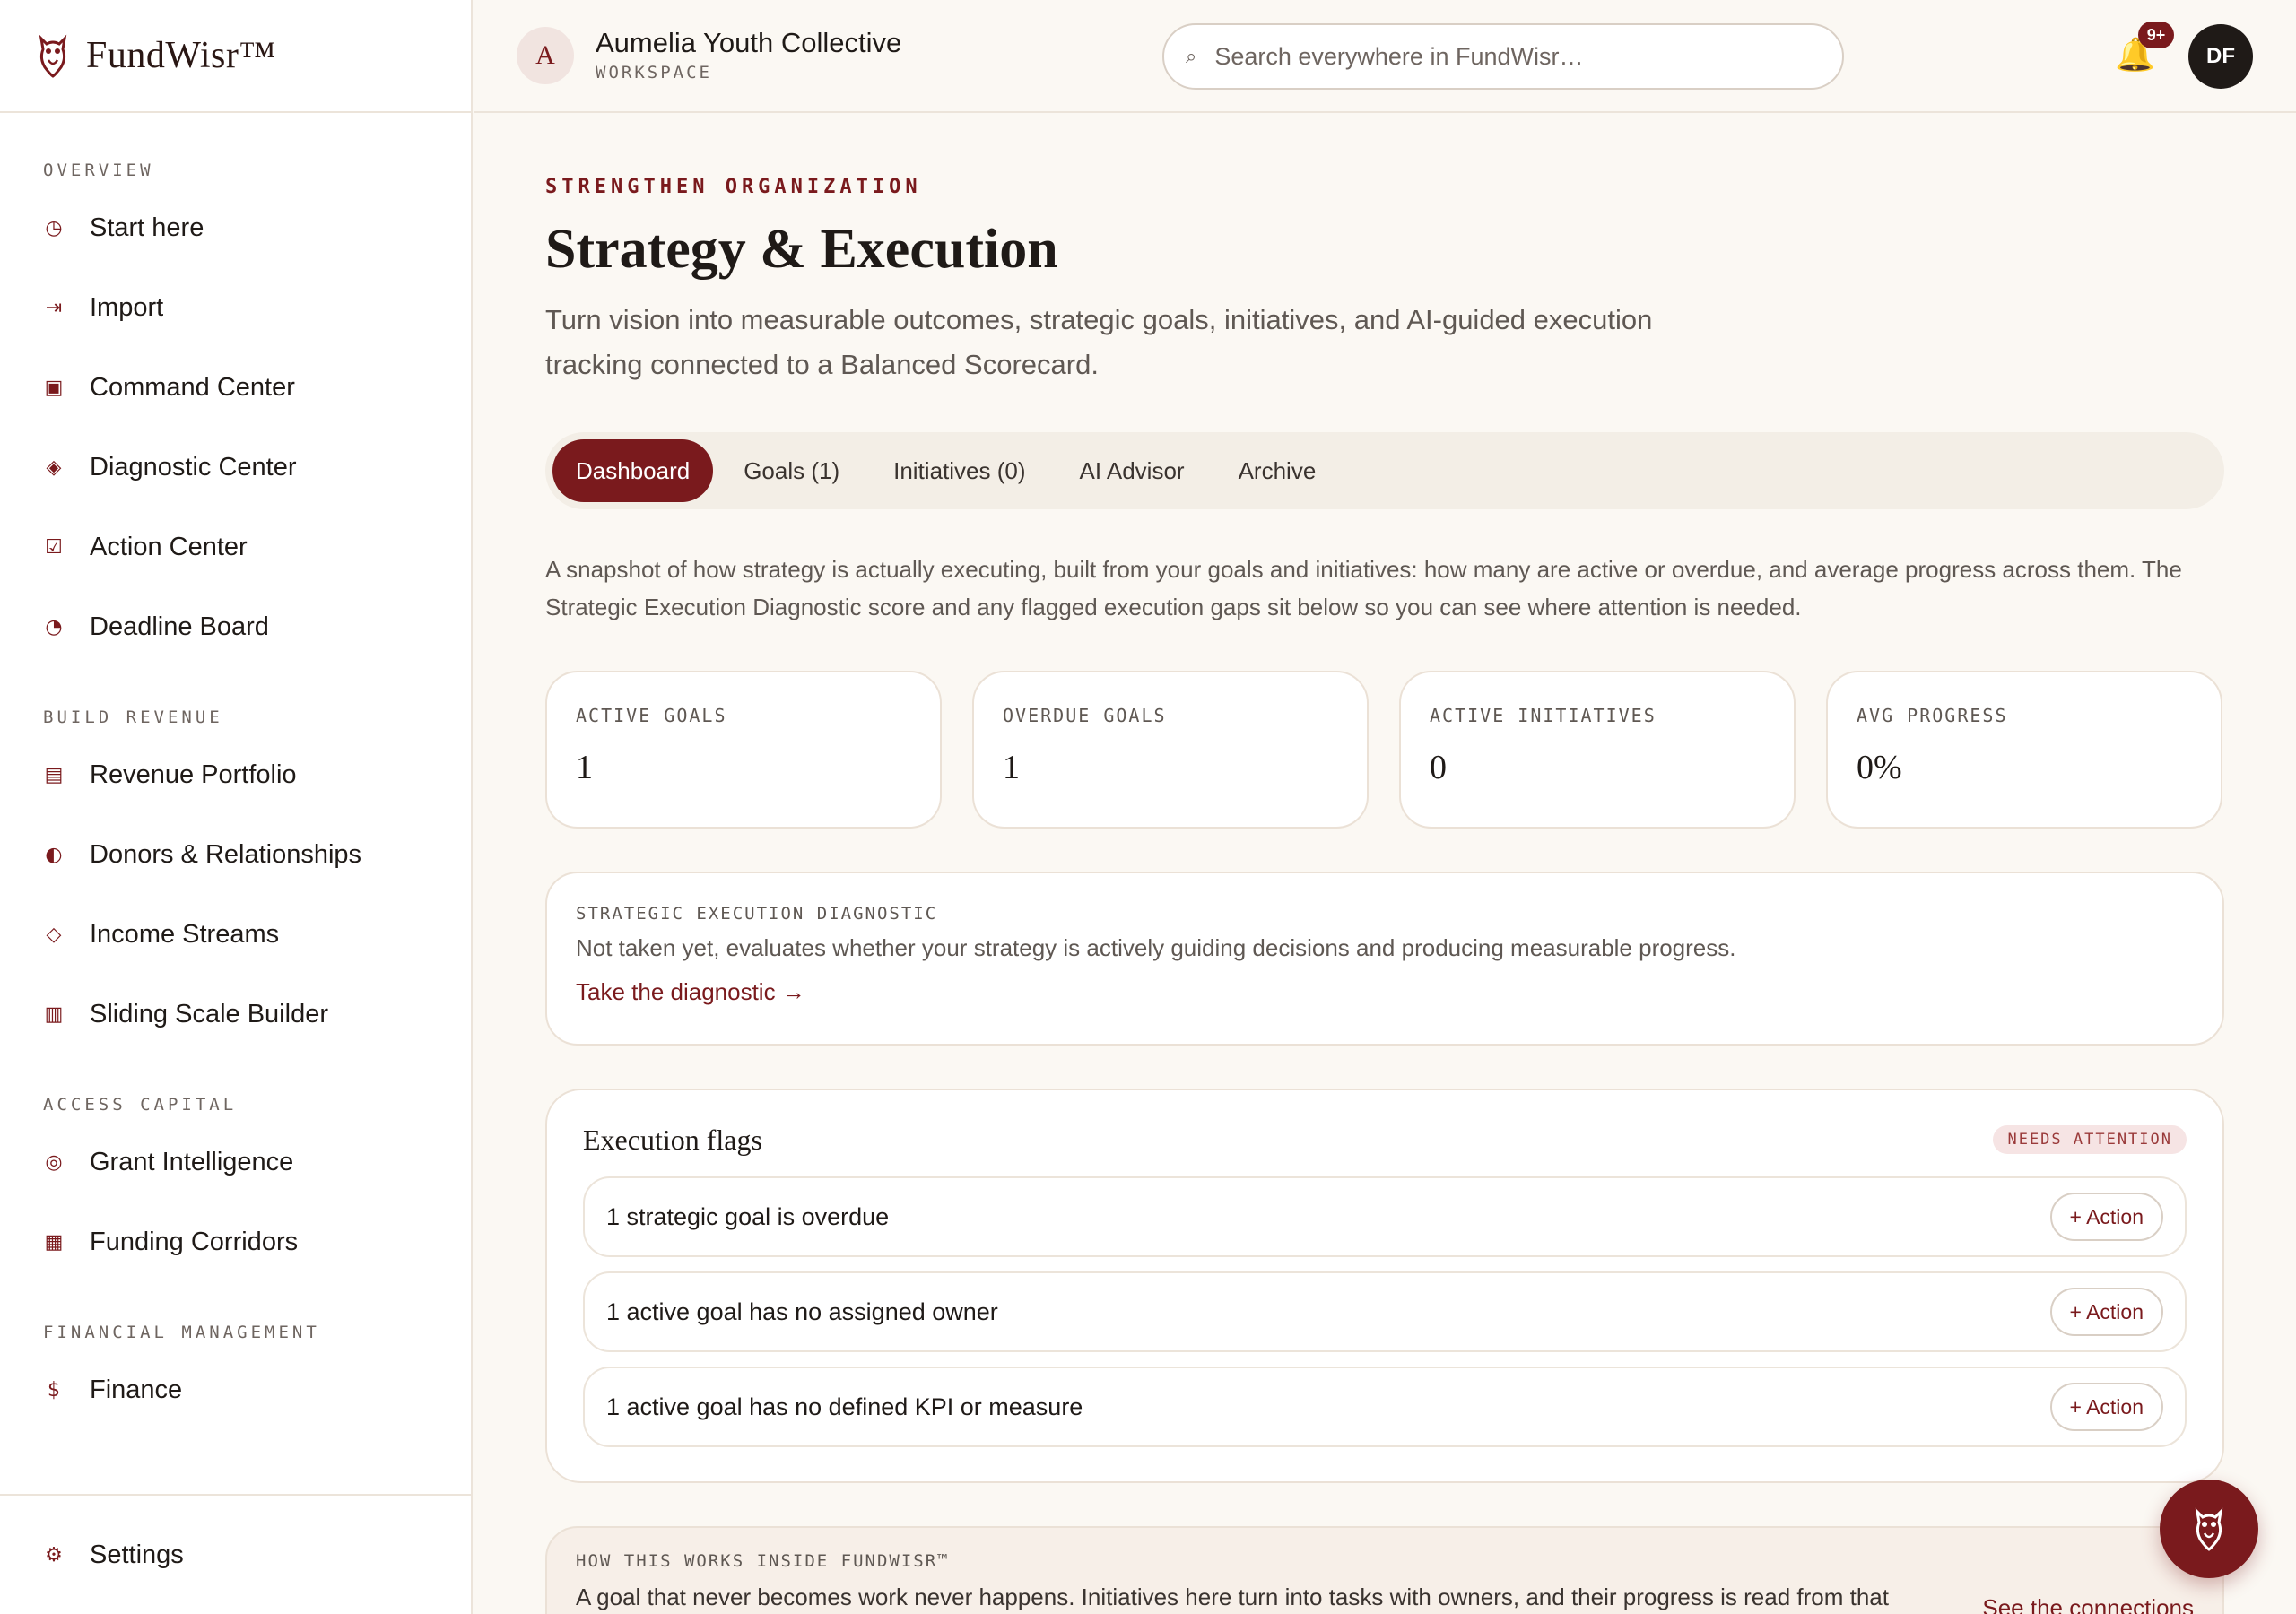  What do you see at coordinates (235, 627) in the screenshot?
I see `sidebar-item-deadline-board: ◔ Deadline Board` at bounding box center [235, 627].